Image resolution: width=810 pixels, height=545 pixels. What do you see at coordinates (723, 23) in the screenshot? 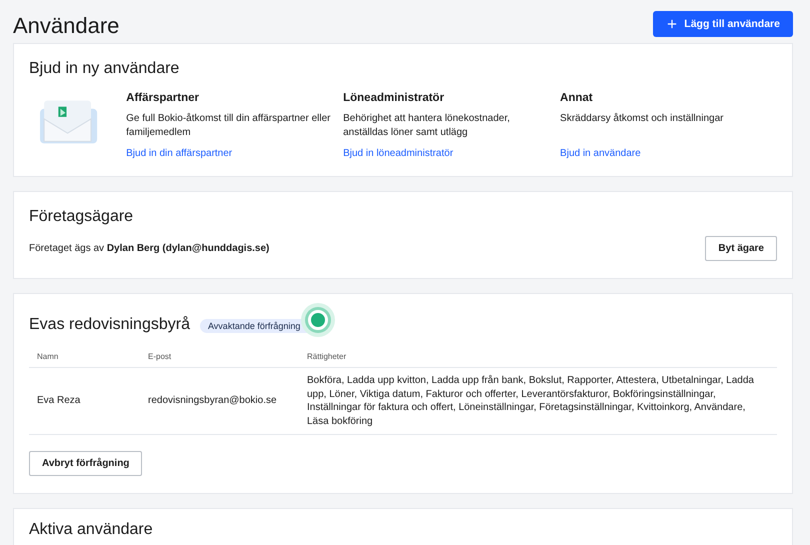
I see `add-user-button: Lägg till användare` at bounding box center [723, 23].